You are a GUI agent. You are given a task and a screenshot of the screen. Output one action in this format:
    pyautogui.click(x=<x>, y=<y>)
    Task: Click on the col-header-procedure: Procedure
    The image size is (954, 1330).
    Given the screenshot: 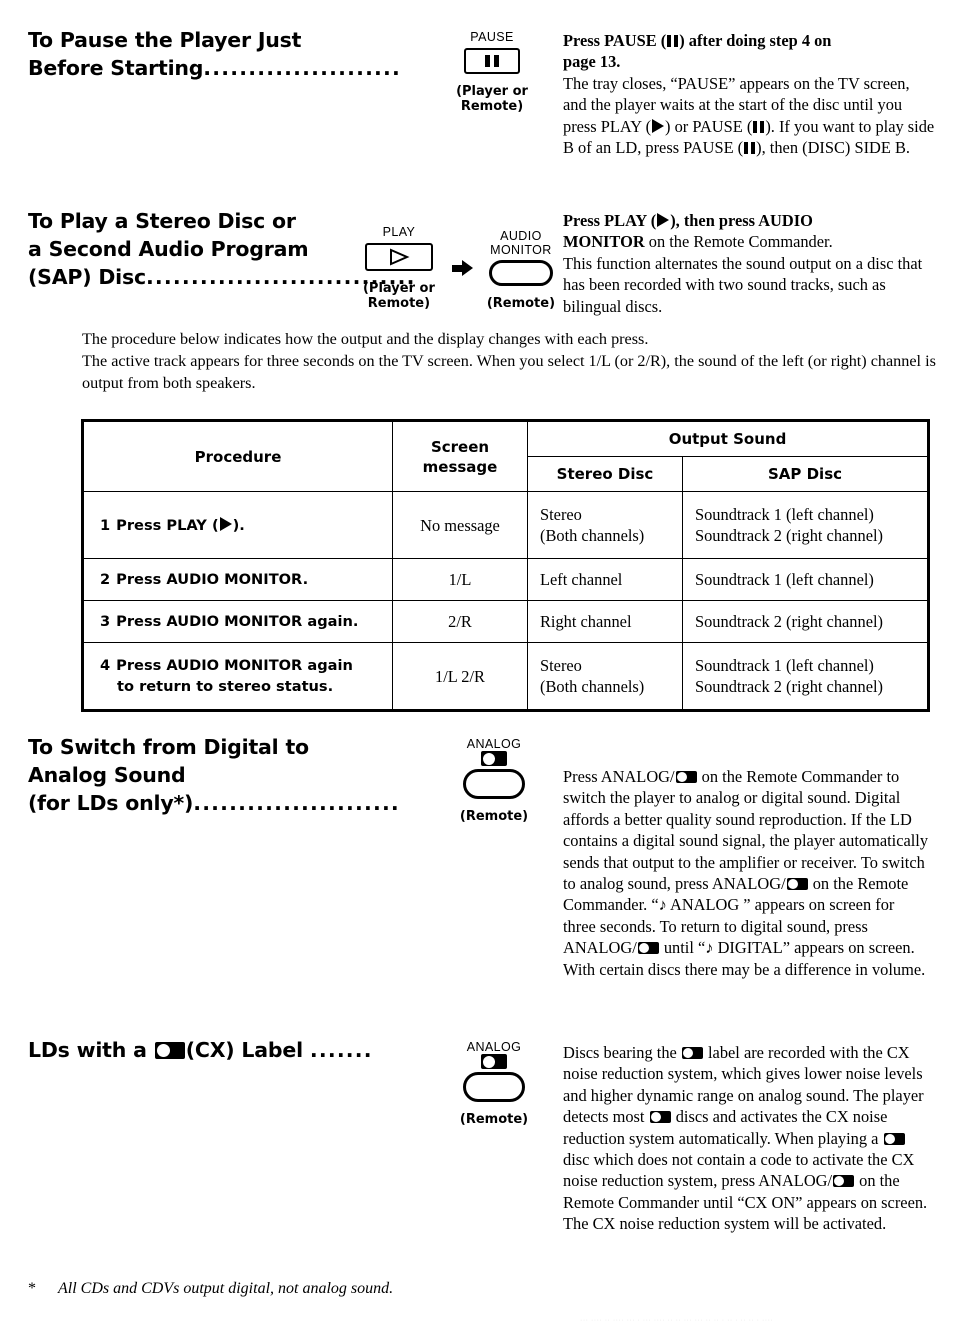 What is the action you would take?
    pyautogui.click(x=237, y=456)
    